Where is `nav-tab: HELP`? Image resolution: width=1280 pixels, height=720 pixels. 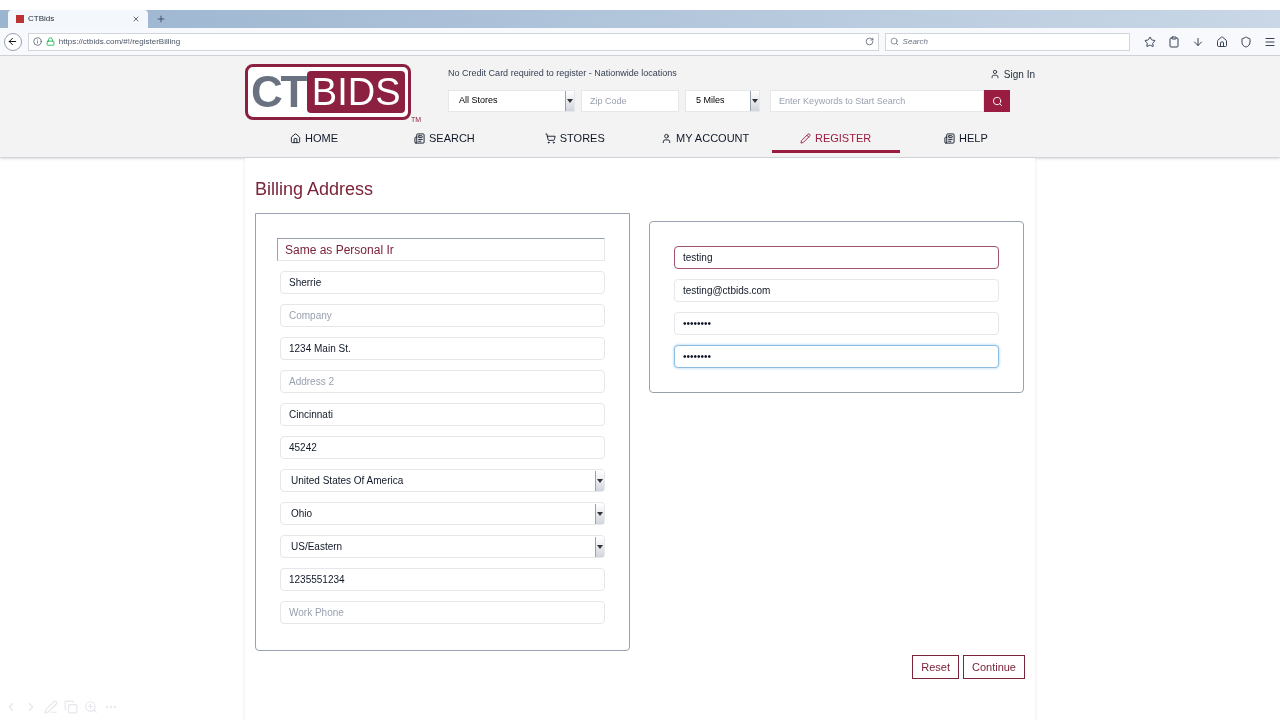
nav-tab: HELP is located at coordinates (965, 142).